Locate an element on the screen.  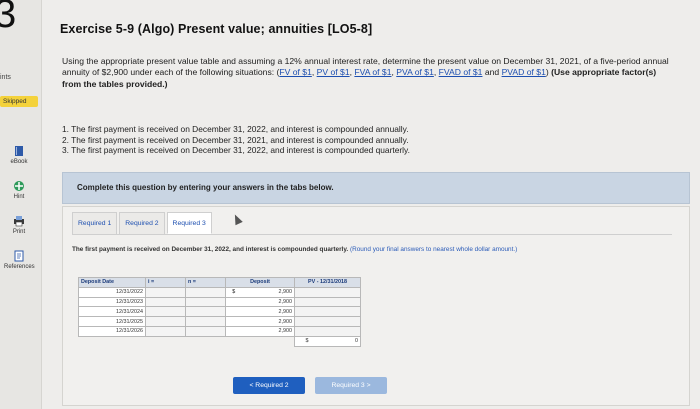
references-button: References is located at coordinates (19, 260).